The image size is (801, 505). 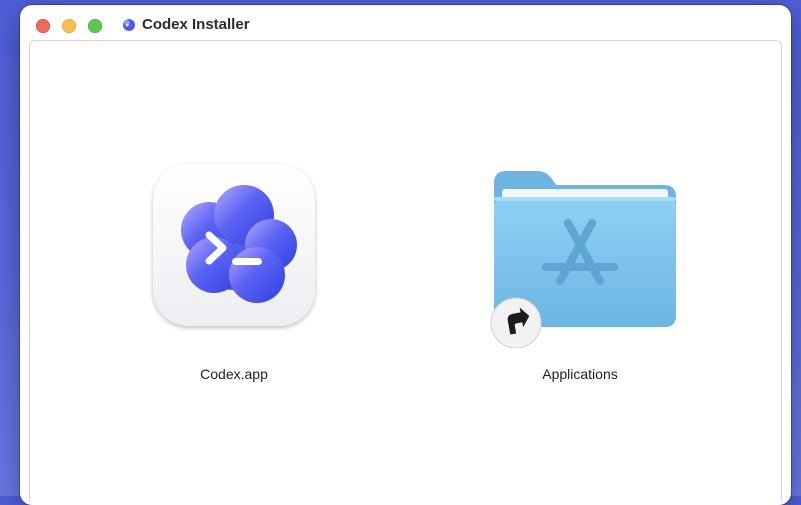 I want to click on codex-app-icon, so click(x=234, y=246).